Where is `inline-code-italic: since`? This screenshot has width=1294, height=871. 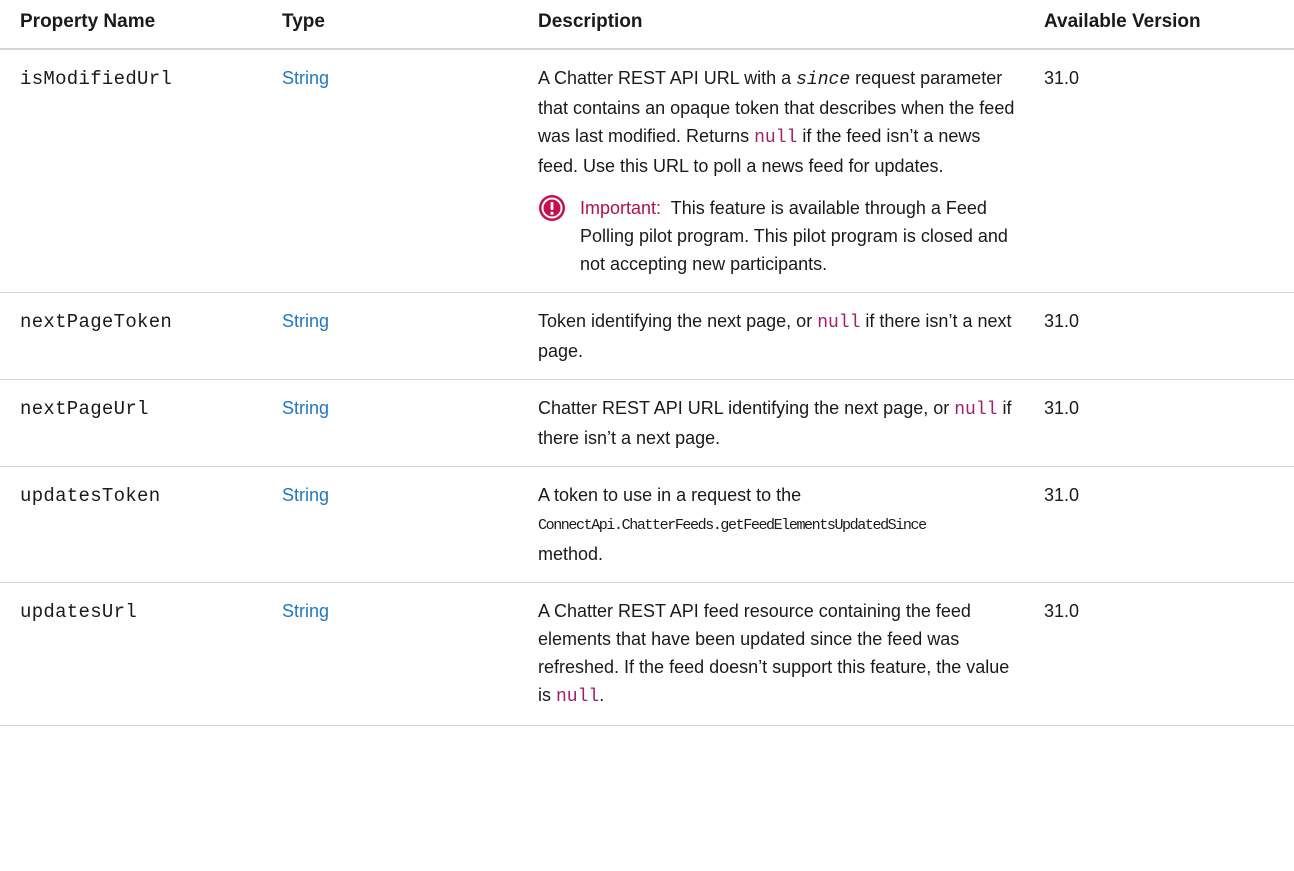
inline-code-italic: since is located at coordinates (823, 80).